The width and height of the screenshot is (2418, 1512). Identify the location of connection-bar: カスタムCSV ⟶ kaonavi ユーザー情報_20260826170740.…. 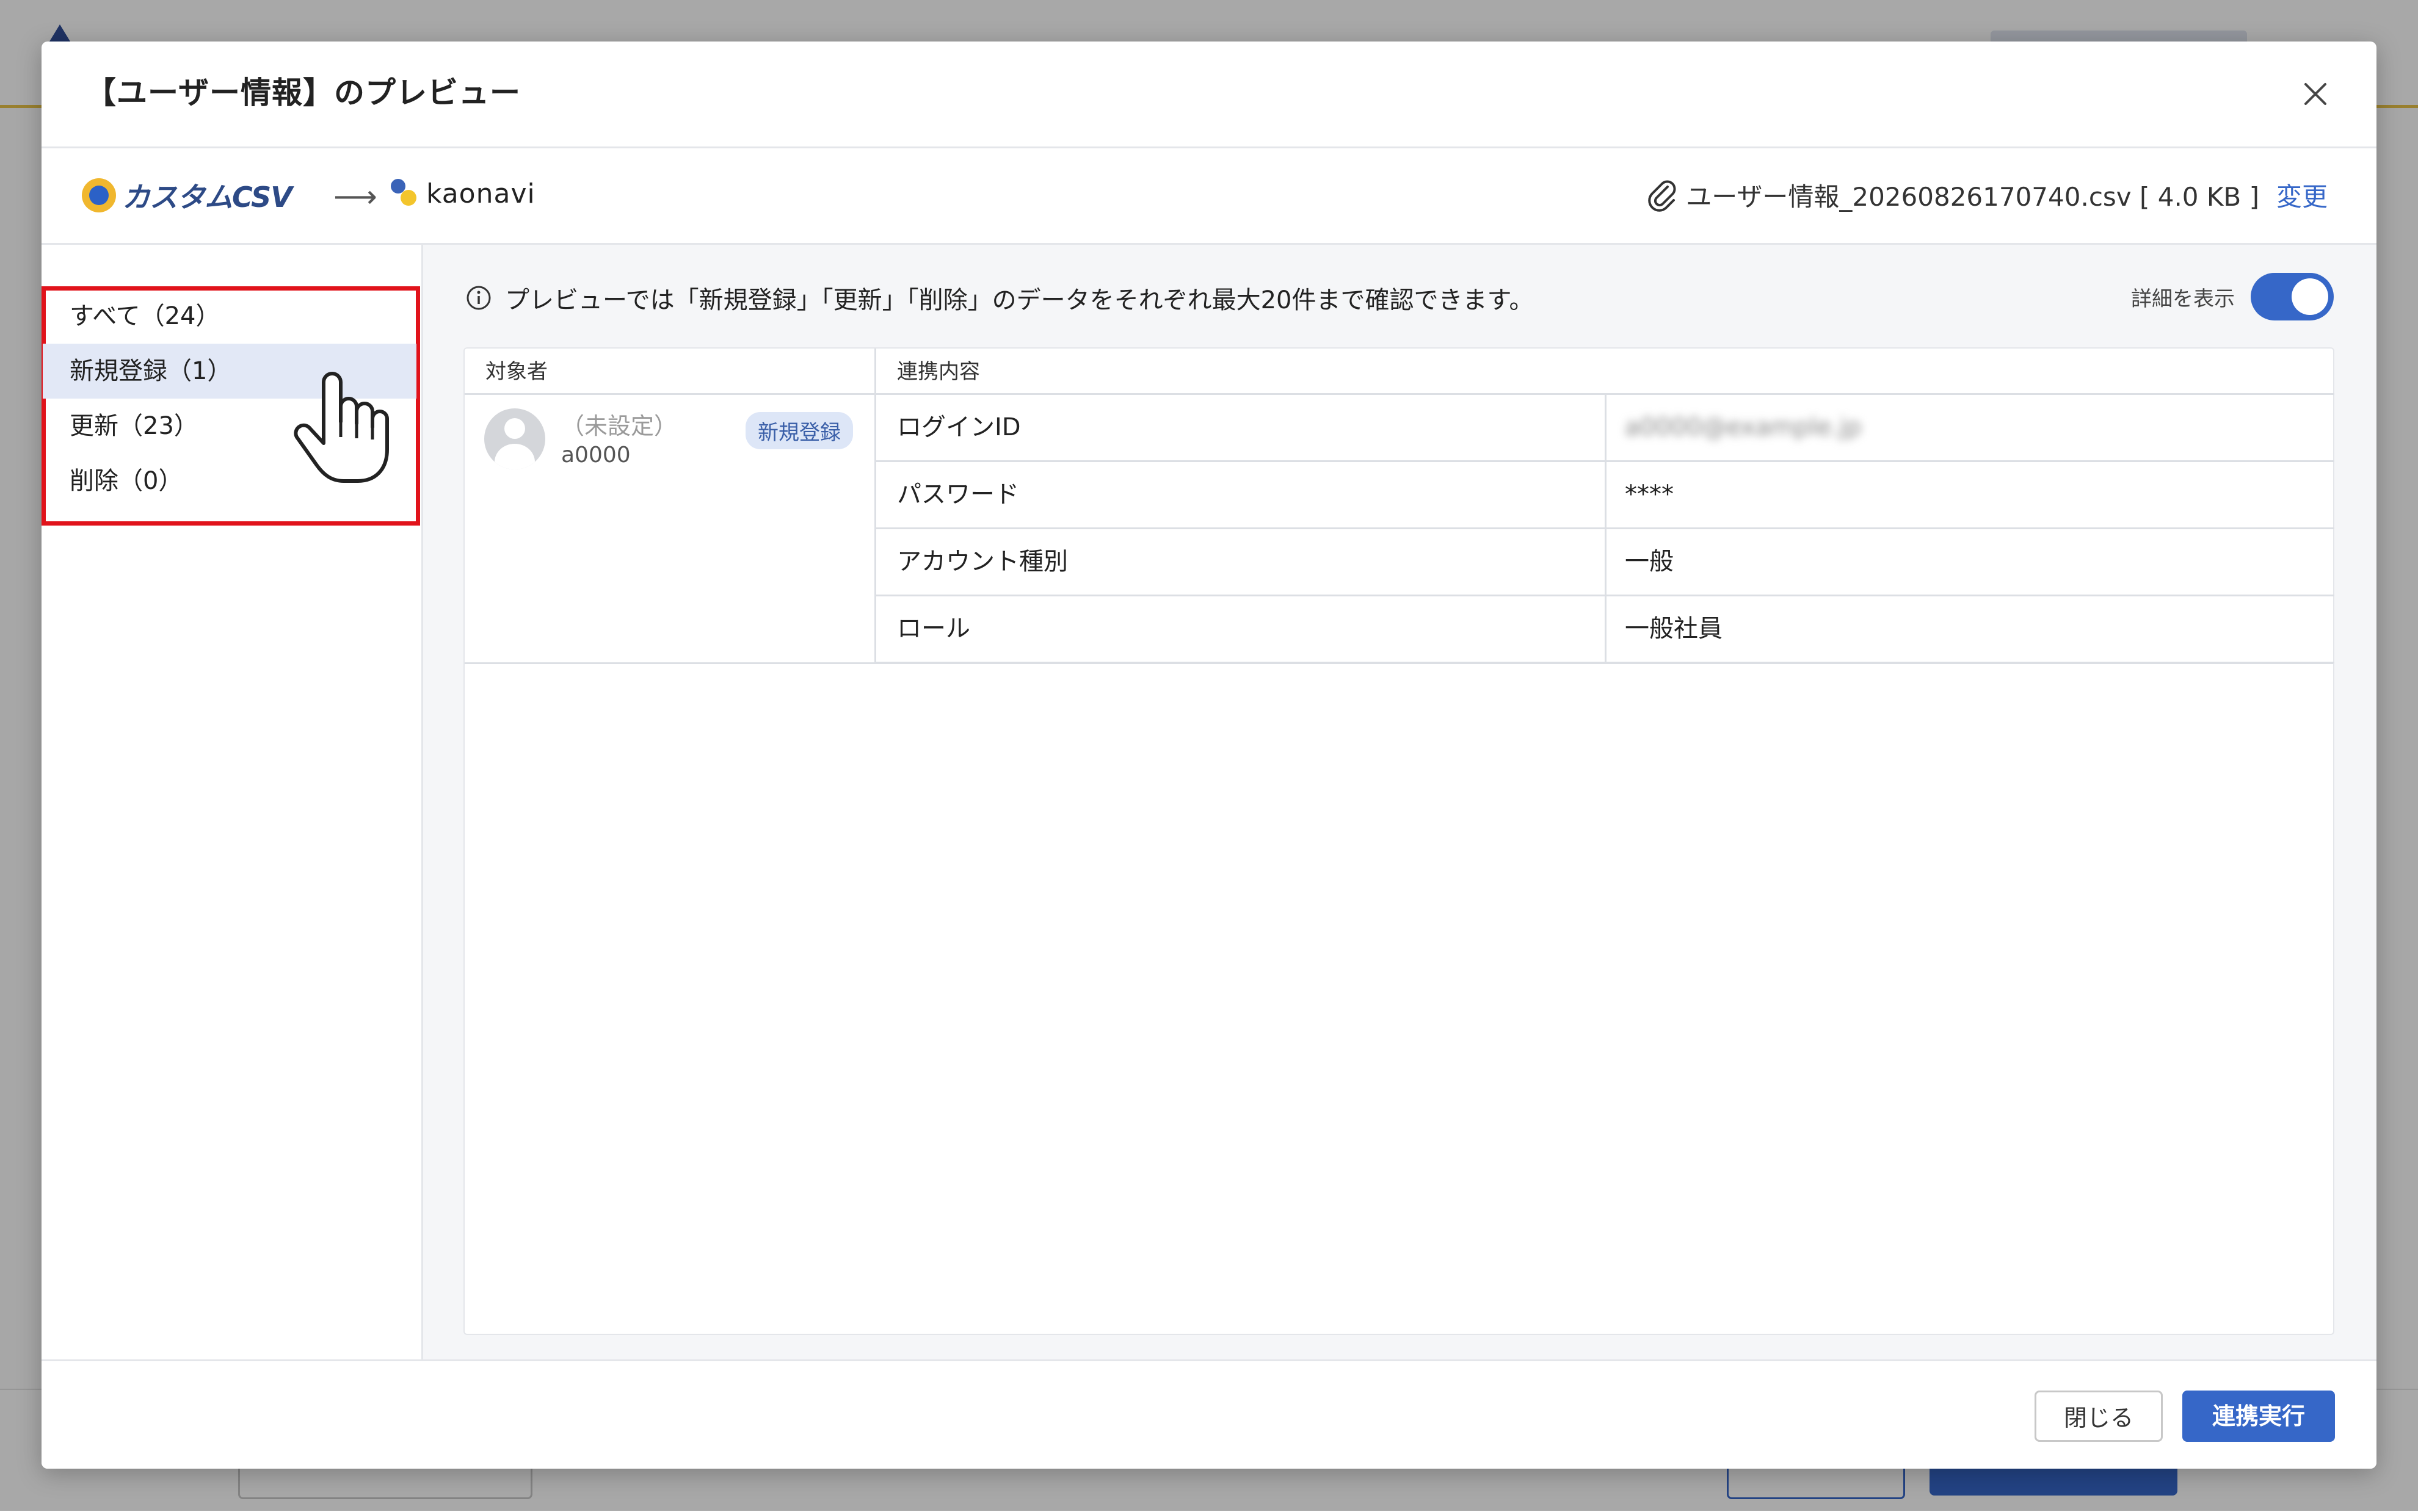
(1209, 196).